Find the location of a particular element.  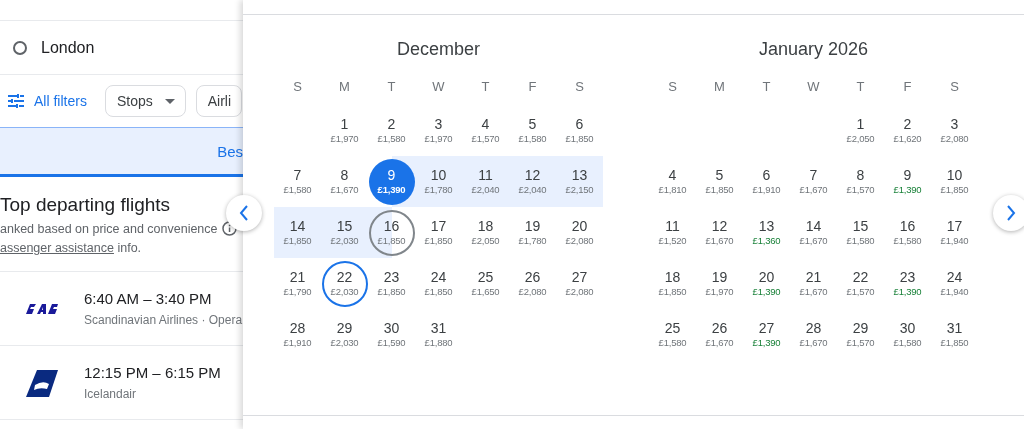

previous-month-button is located at coordinates (244, 213).